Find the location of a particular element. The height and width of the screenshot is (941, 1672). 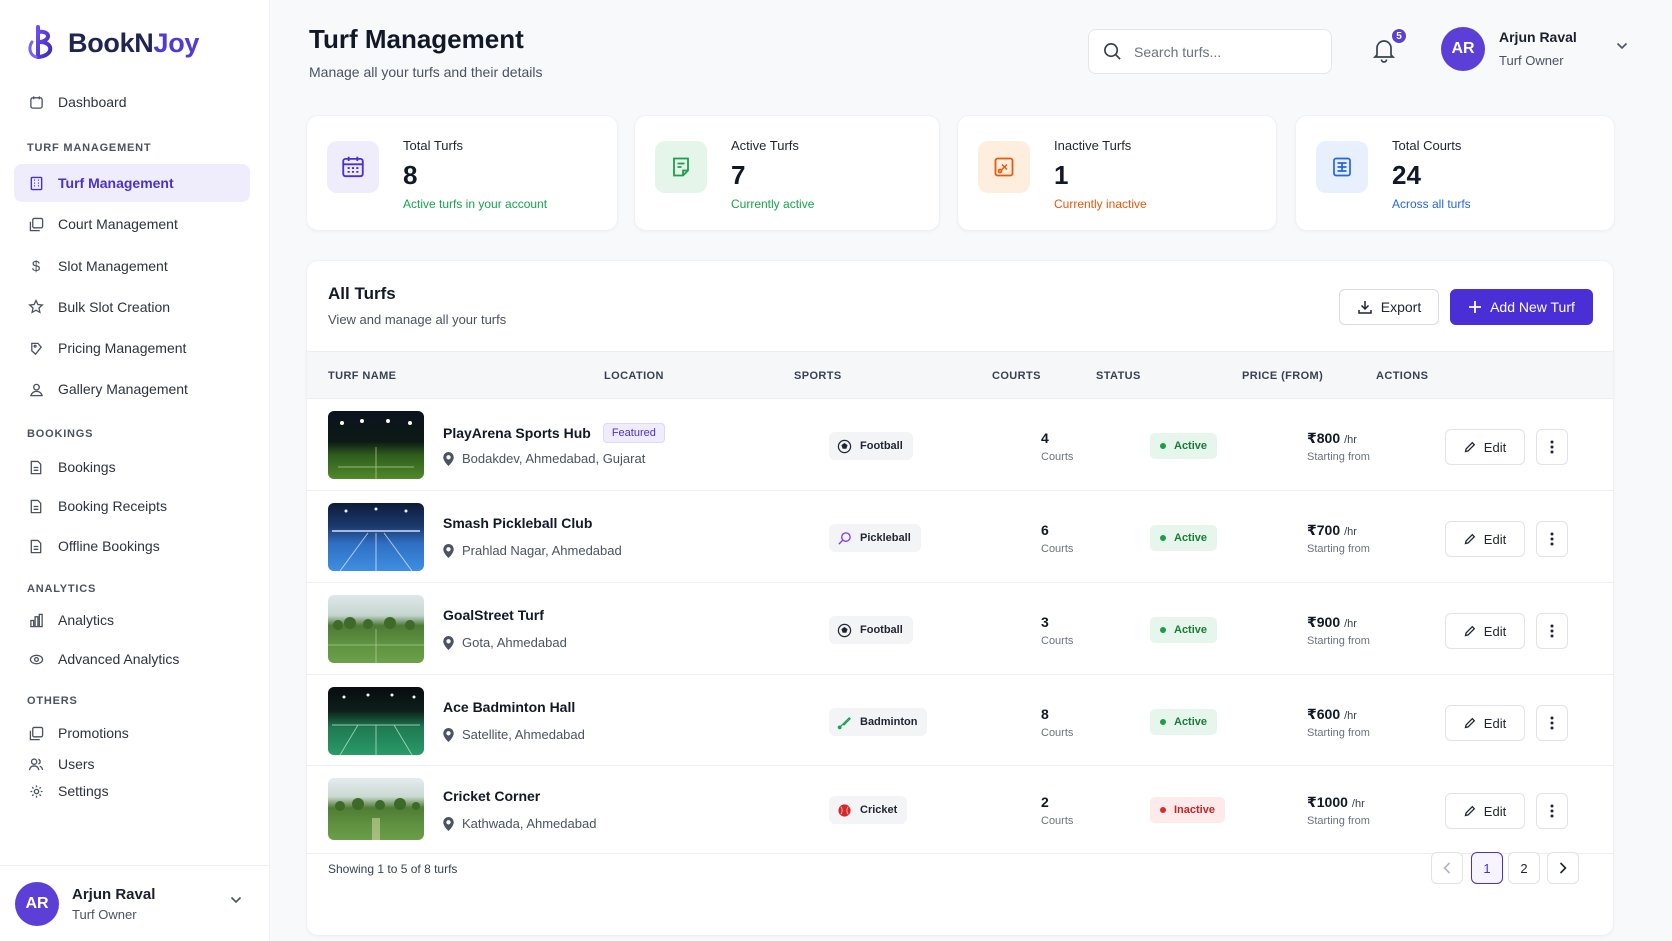

page-title: Turf Management is located at coordinates (416, 39).